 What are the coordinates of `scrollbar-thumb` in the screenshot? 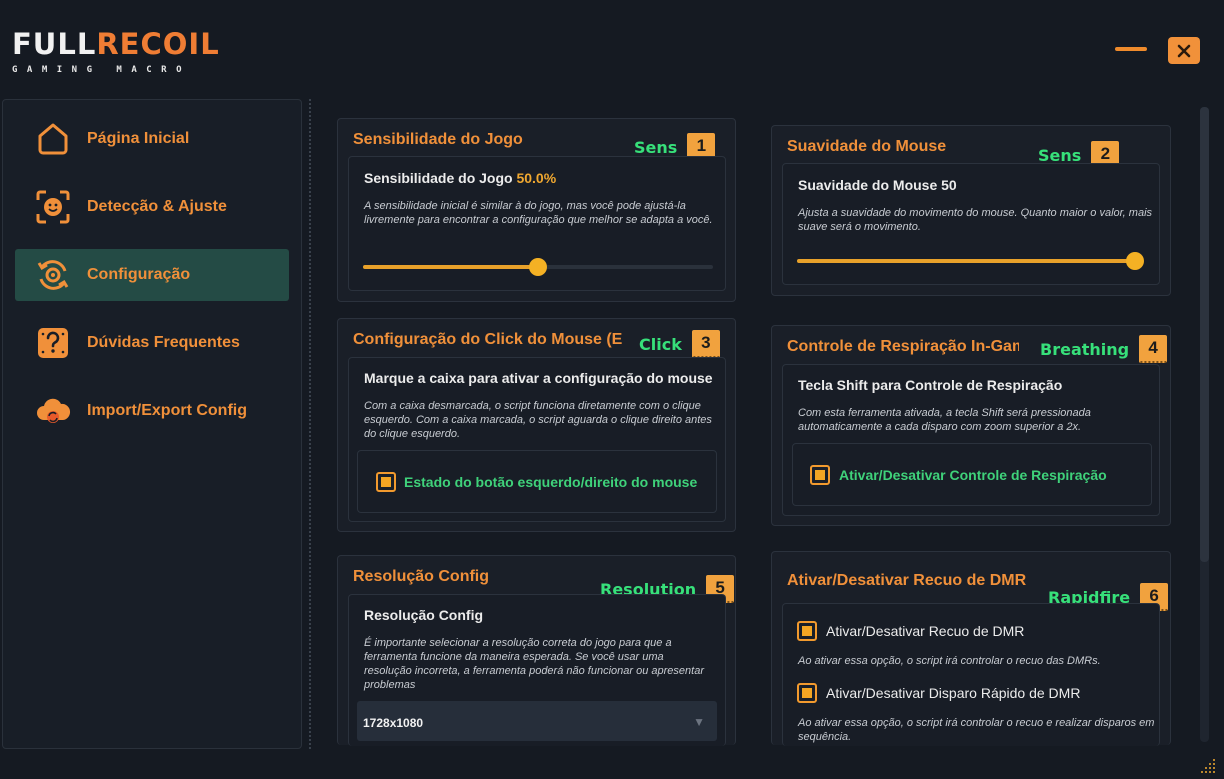 It's located at (1204, 334).